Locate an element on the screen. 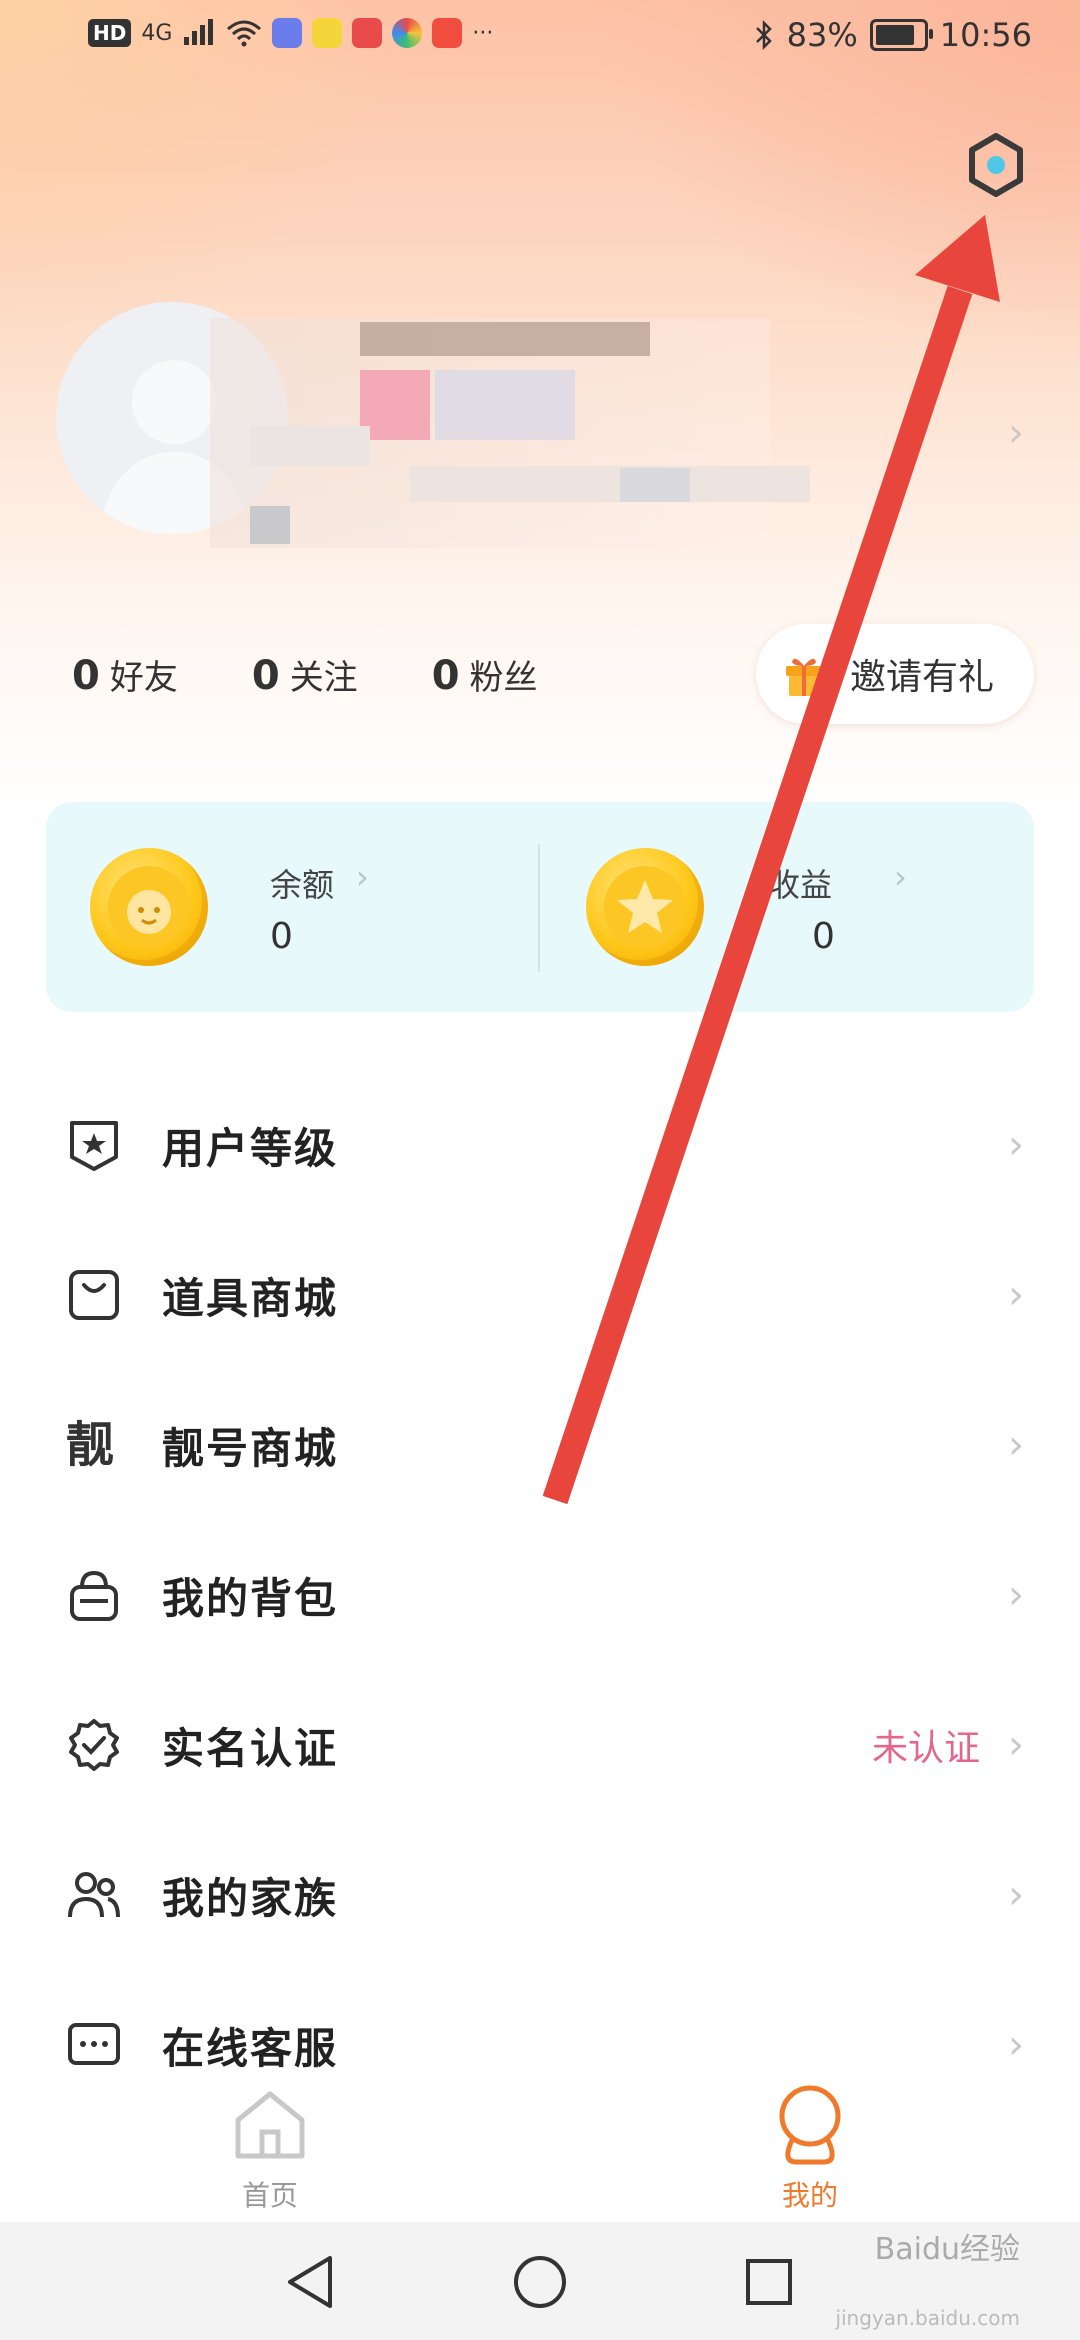  menu-item-real-name-auth: 实名认证 未认证 › is located at coordinates (540, 1745).